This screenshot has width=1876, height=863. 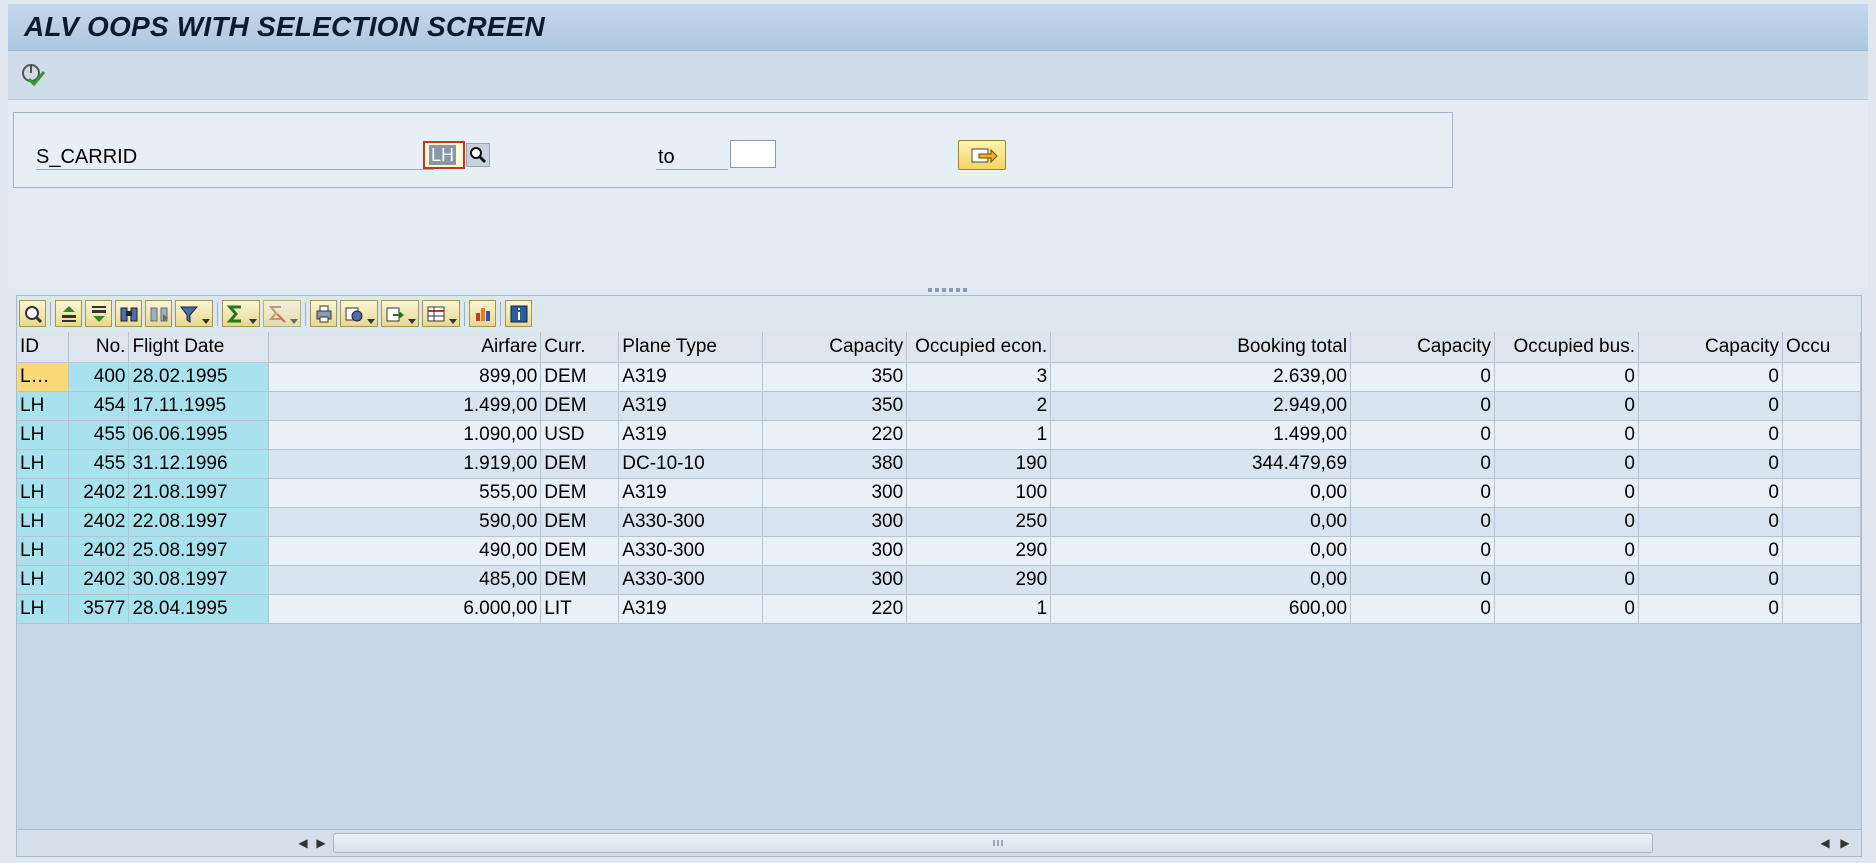 I want to click on table-cell: LIT, so click(x=580, y=609).